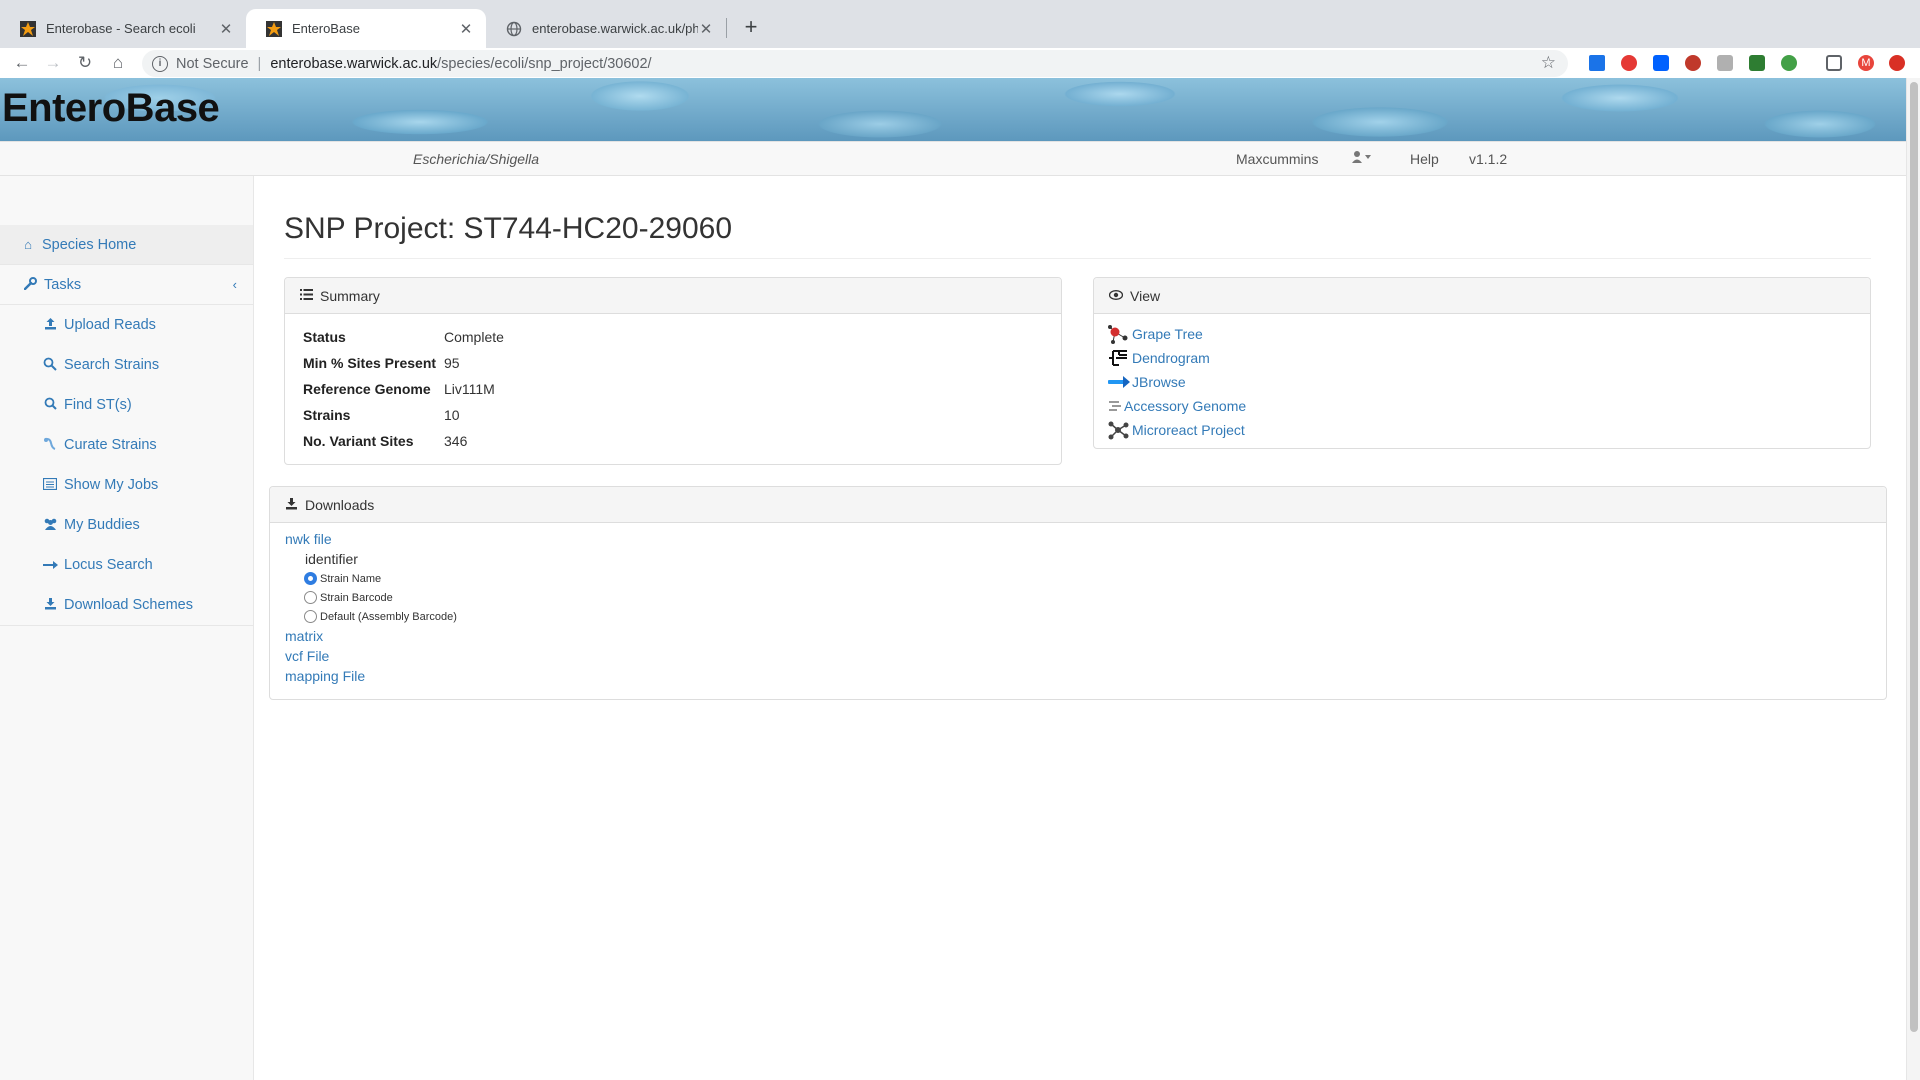  I want to click on list-icon, so click(306, 295).